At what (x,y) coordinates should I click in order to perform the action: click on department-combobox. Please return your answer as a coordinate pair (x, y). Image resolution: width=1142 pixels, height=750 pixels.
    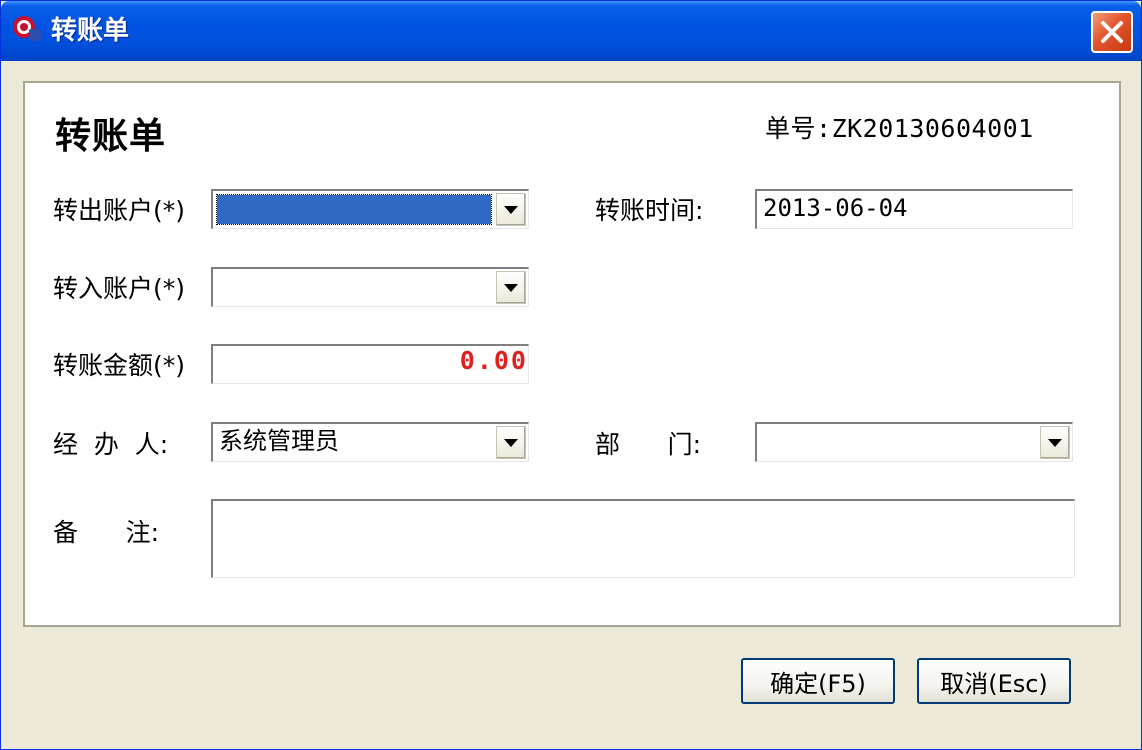
    Looking at the image, I should click on (914, 442).